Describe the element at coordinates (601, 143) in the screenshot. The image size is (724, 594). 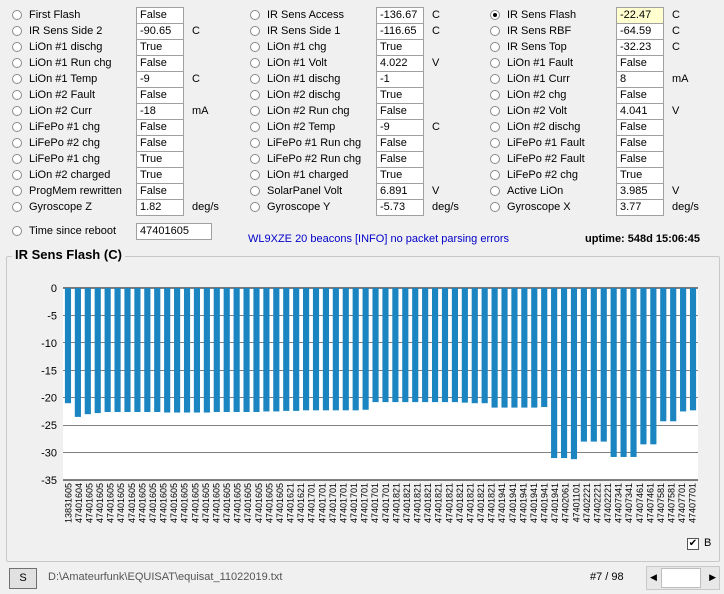
I see `param-row: LiFePo #1 Fault False` at that location.